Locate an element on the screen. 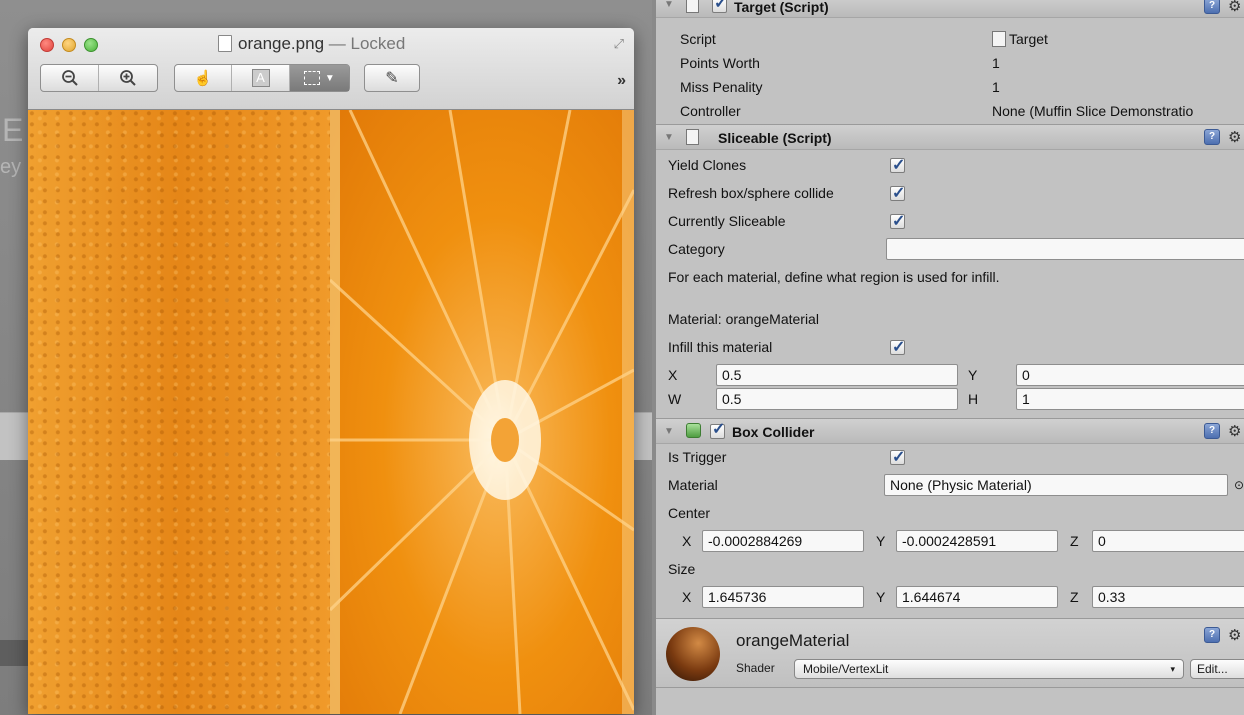 Image resolution: width=1244 pixels, height=715 pixels. edit-group: ✎ is located at coordinates (392, 78).